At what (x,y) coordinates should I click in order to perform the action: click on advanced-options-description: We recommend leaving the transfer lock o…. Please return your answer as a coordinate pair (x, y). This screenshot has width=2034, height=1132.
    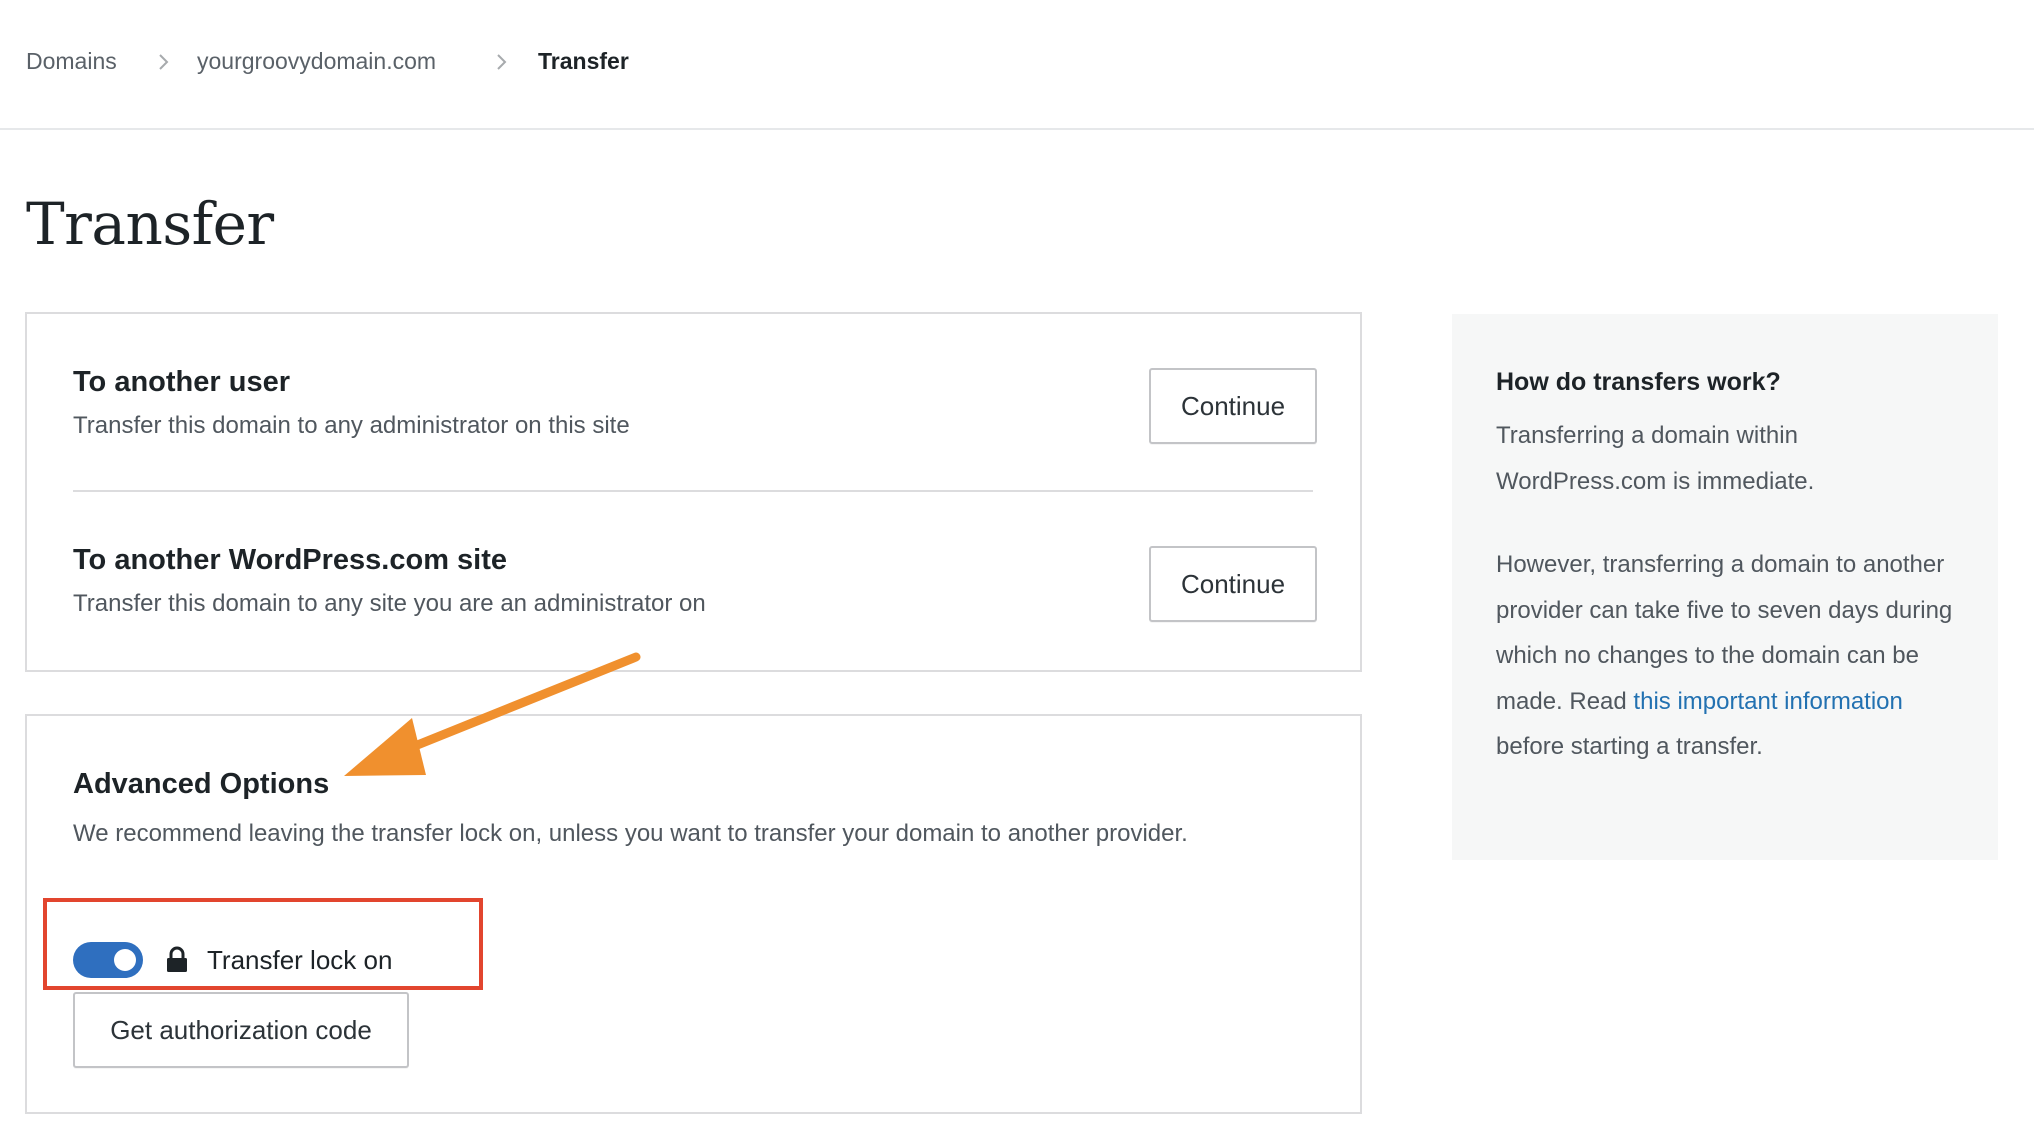
    Looking at the image, I should click on (630, 833).